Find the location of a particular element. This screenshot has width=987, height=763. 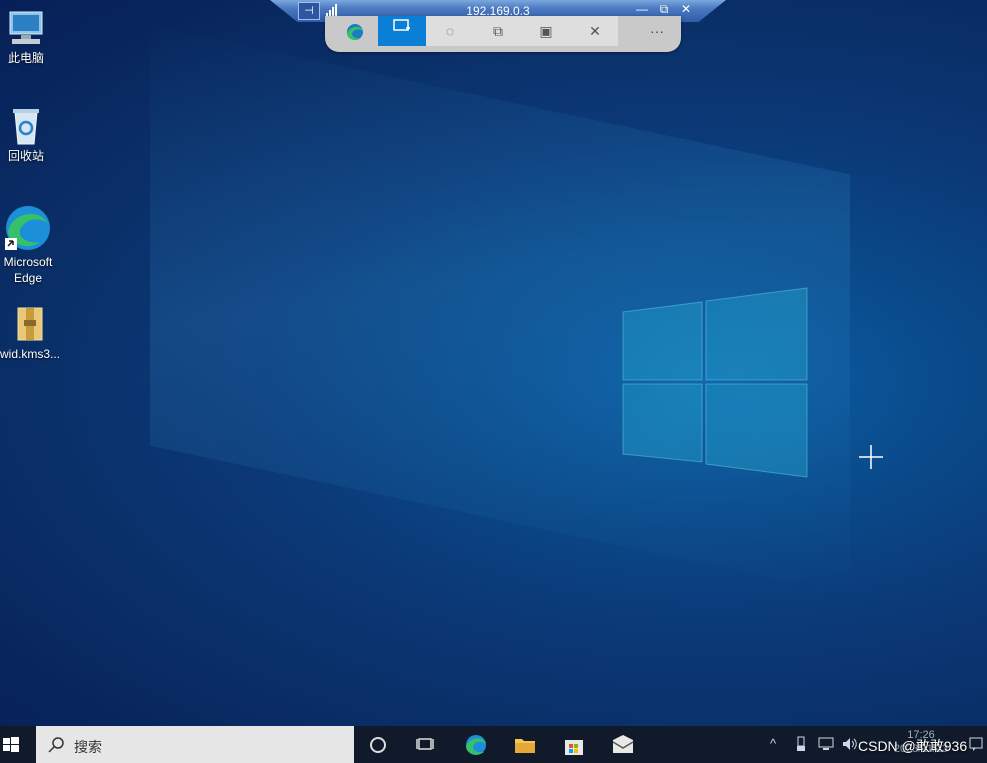

show-hidden-icons-button: ^ is located at coordinates (773, 743).